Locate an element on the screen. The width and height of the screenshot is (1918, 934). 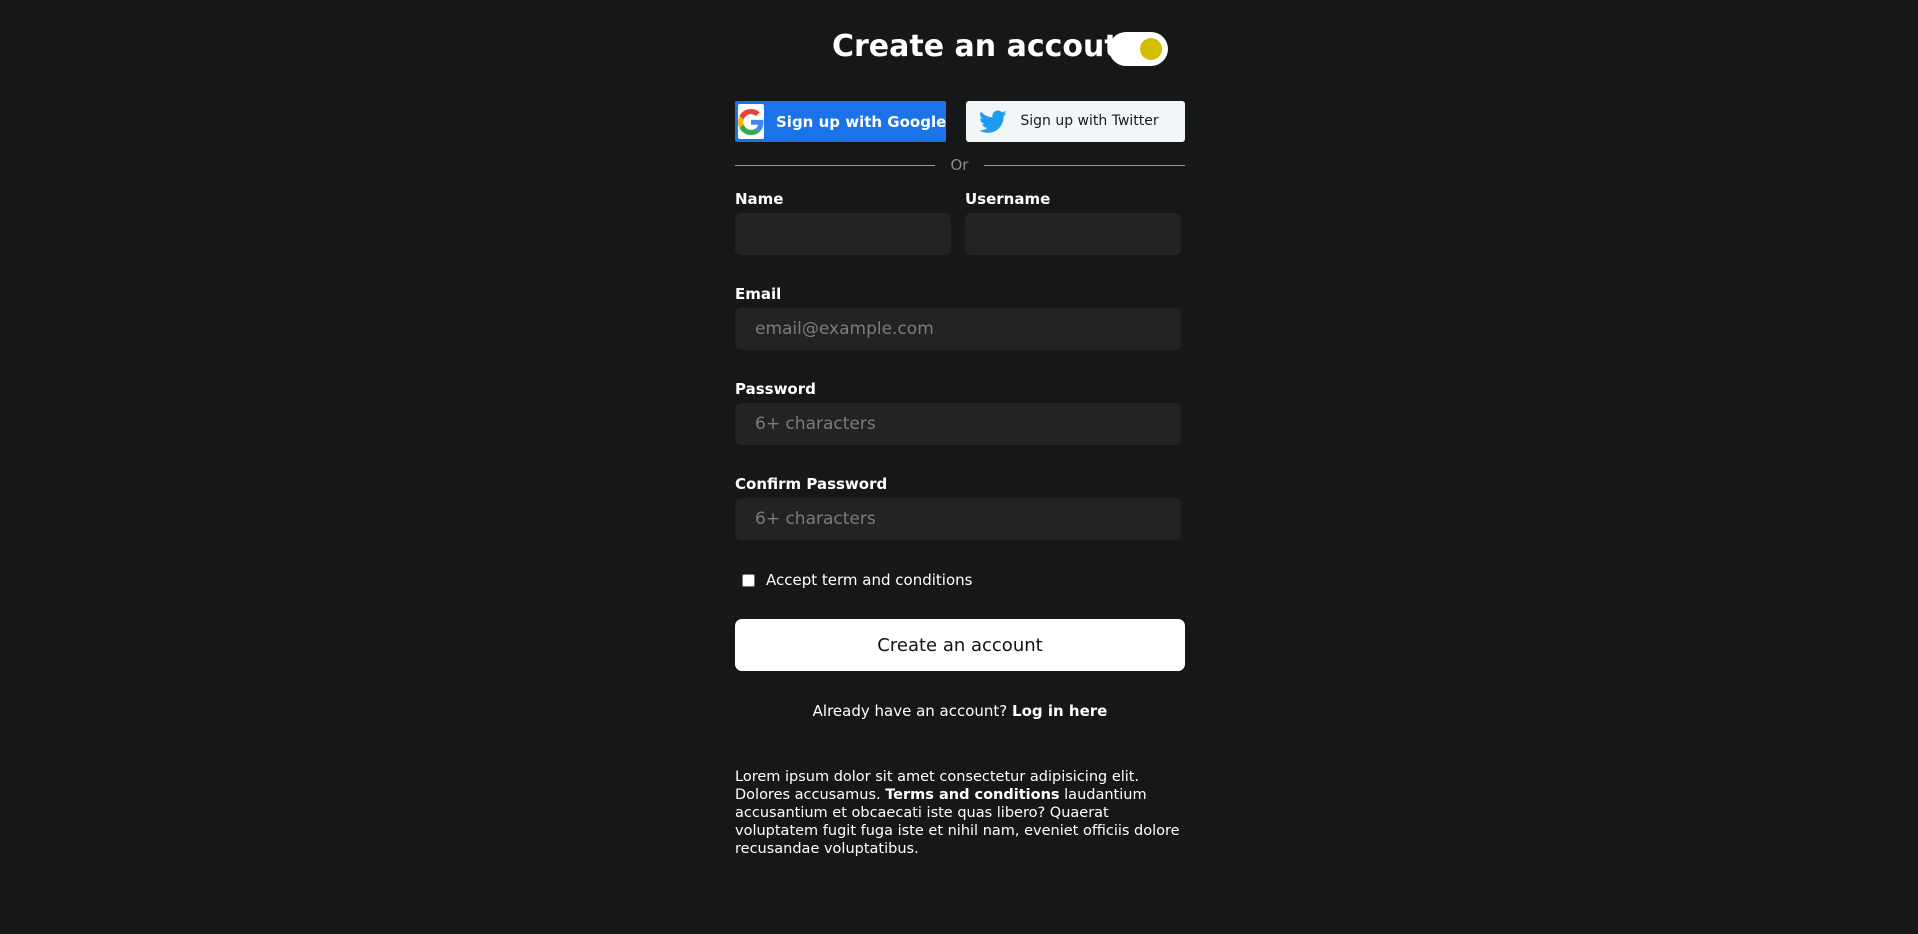
username-field is located at coordinates (1073, 234).